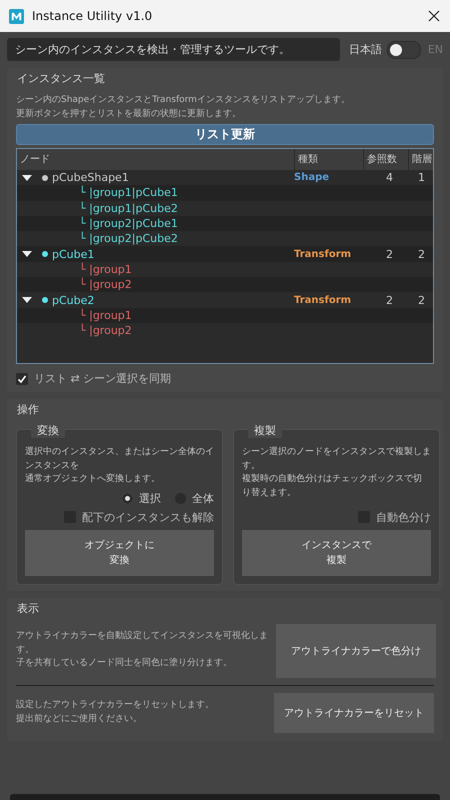 The image size is (450, 800). What do you see at coordinates (119, 553) in the screenshot?
I see `convert-button: オブジェクトに 変換` at bounding box center [119, 553].